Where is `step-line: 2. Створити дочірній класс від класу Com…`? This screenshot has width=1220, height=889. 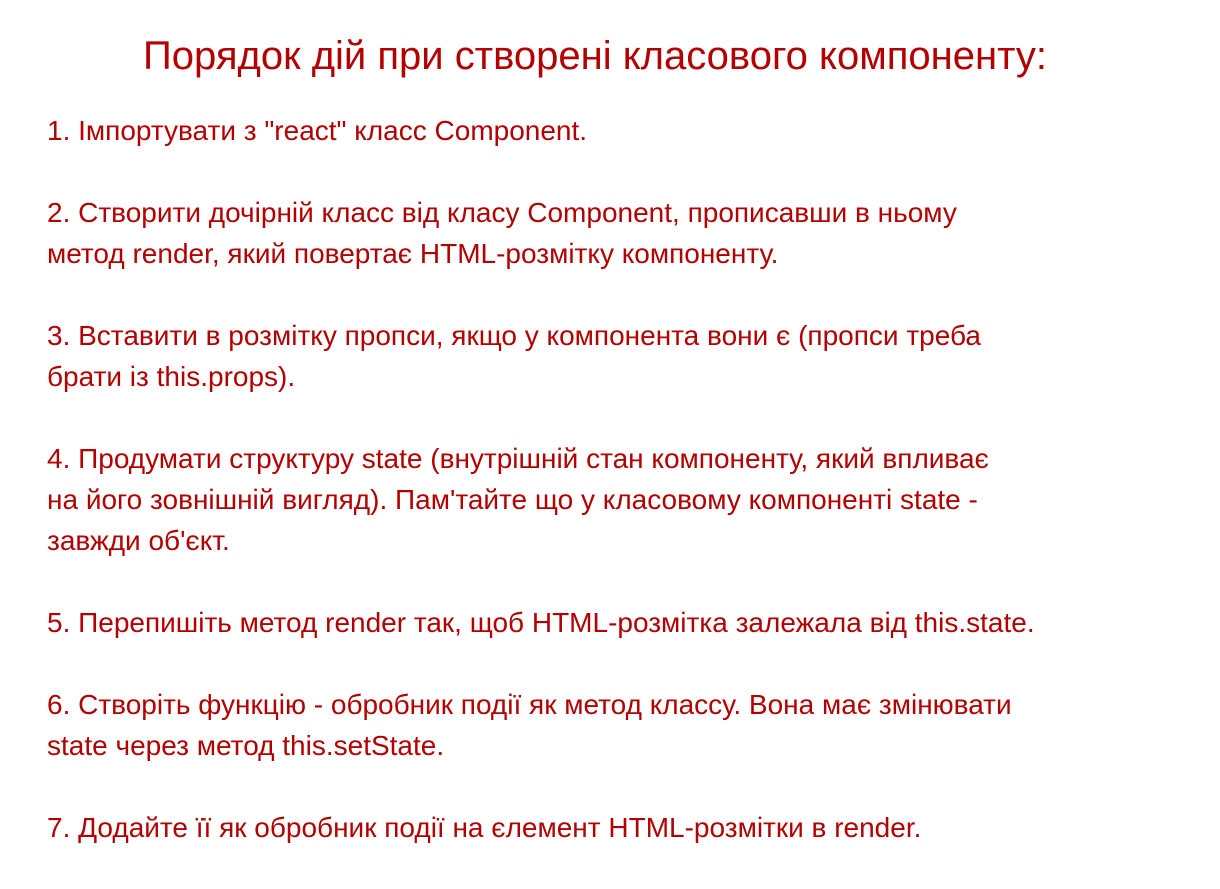 step-line: 2. Створити дочірній класс від класу Com… is located at coordinates (502, 212).